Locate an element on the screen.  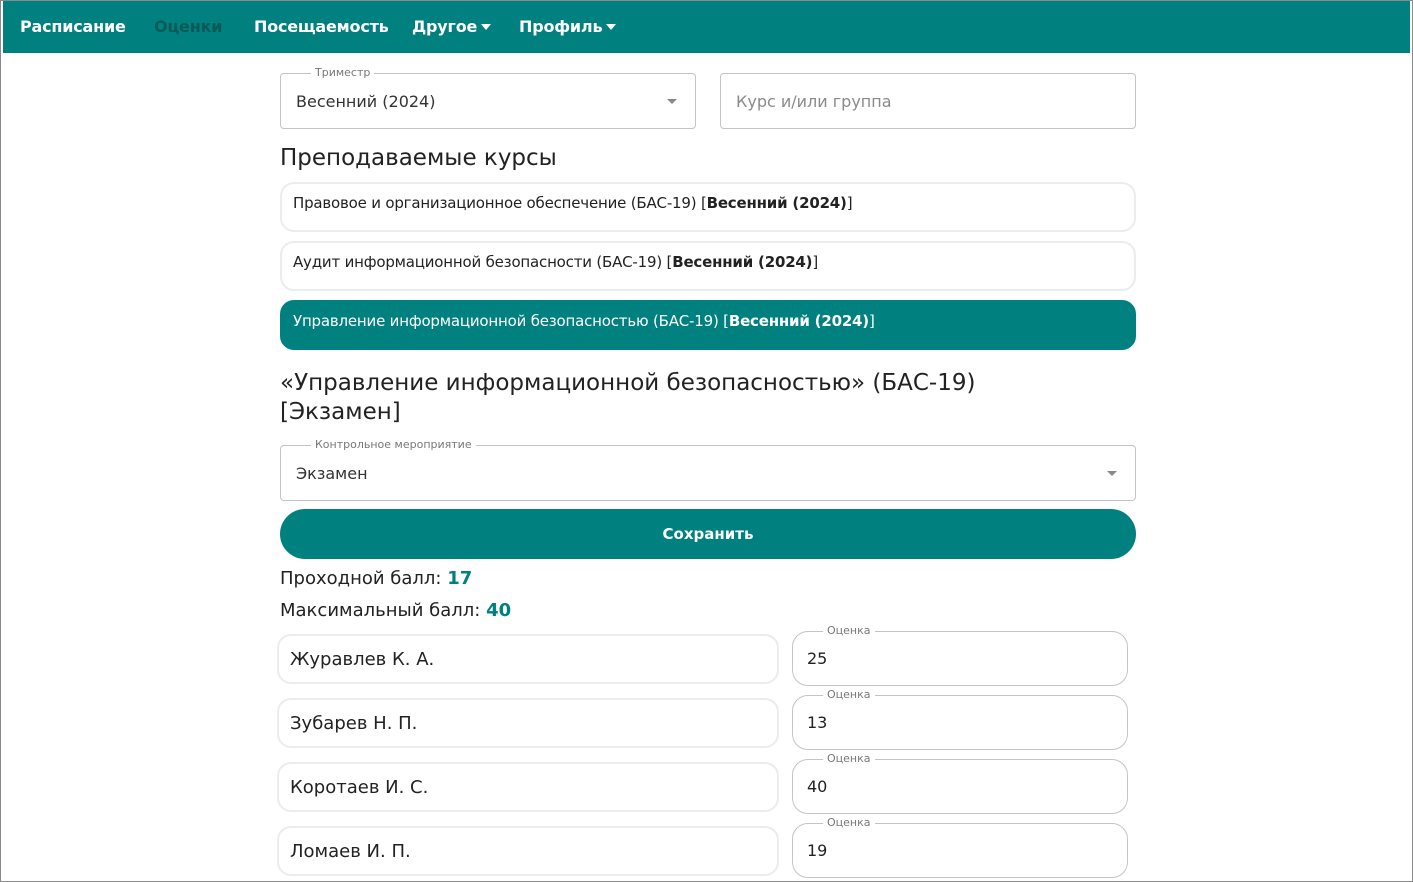
max-score: Максимальный балл: 40 is located at coordinates (395, 610).